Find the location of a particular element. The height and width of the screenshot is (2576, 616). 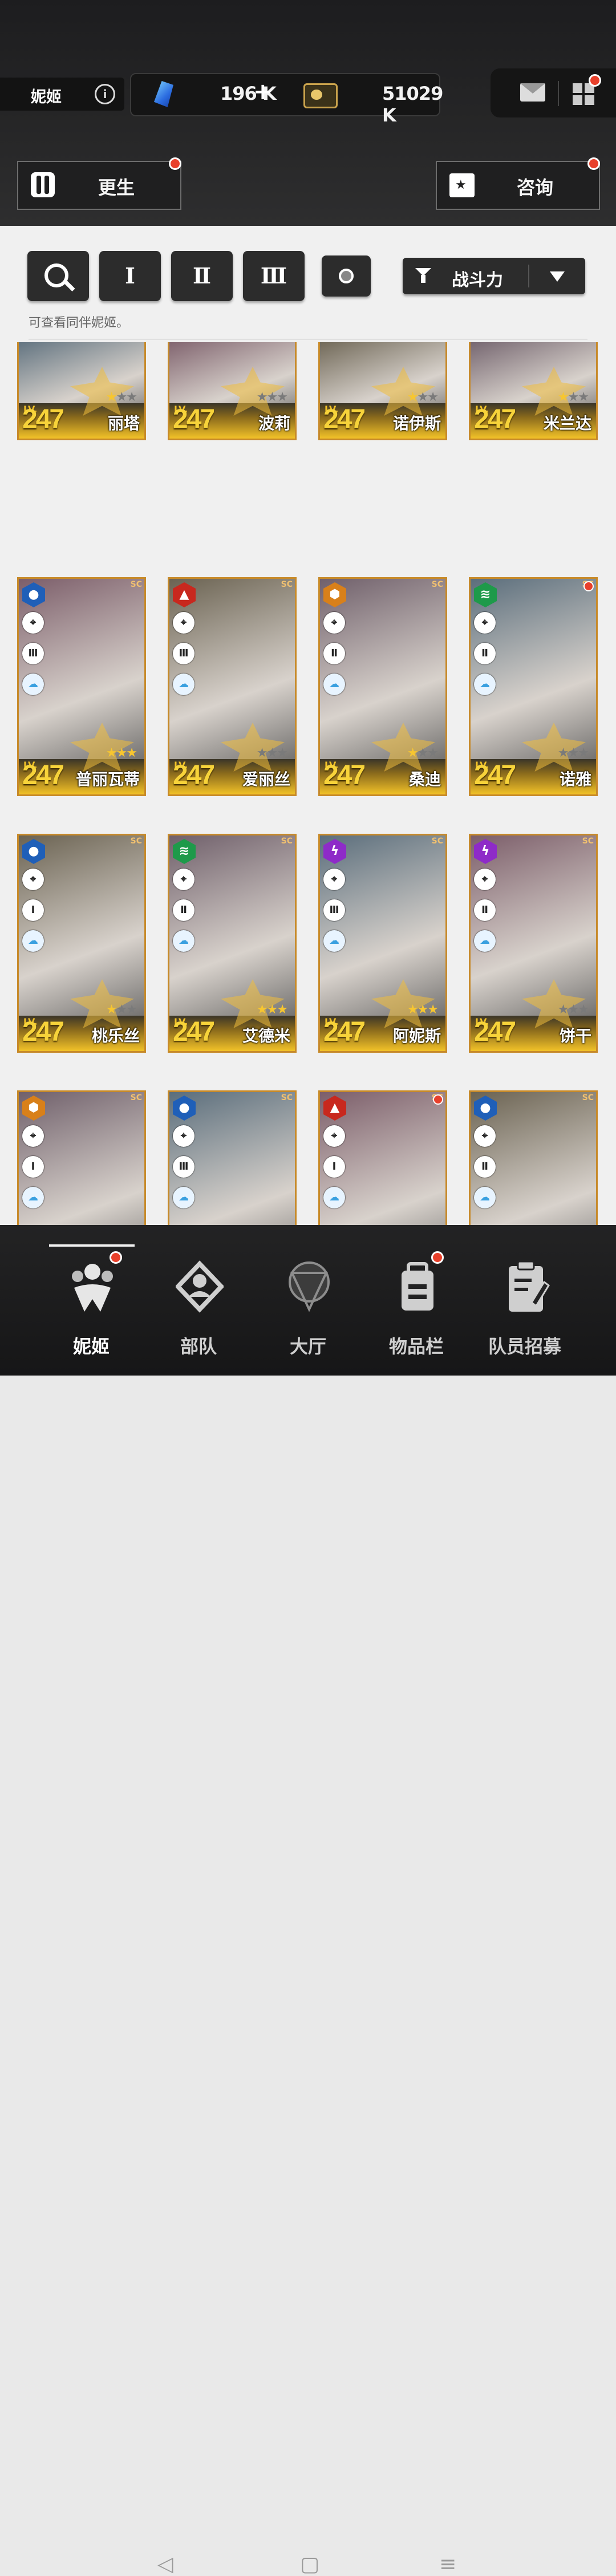

consult-label: 咨询 is located at coordinates (535, 188).